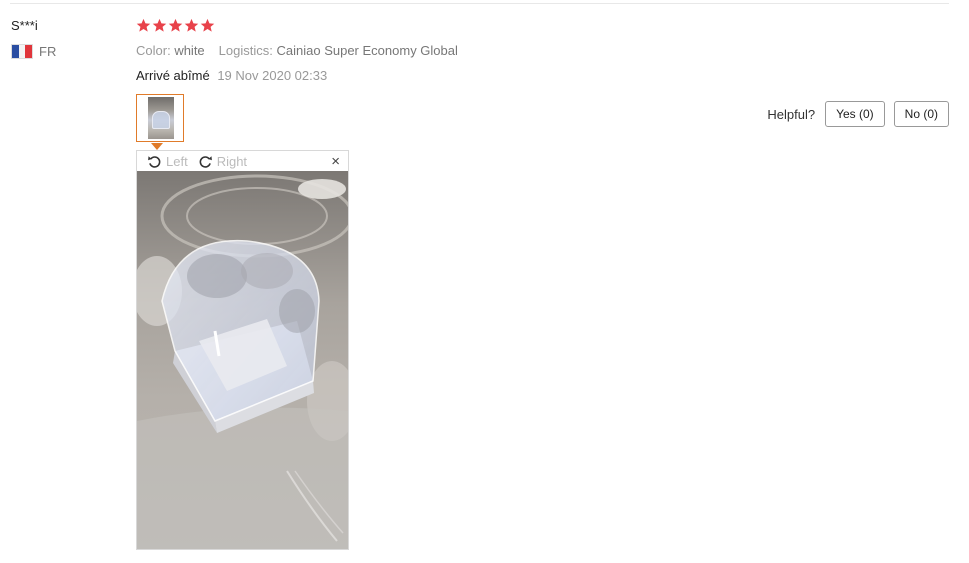 The image size is (969, 563). What do you see at coordinates (242, 360) in the screenshot?
I see `review-photo` at bounding box center [242, 360].